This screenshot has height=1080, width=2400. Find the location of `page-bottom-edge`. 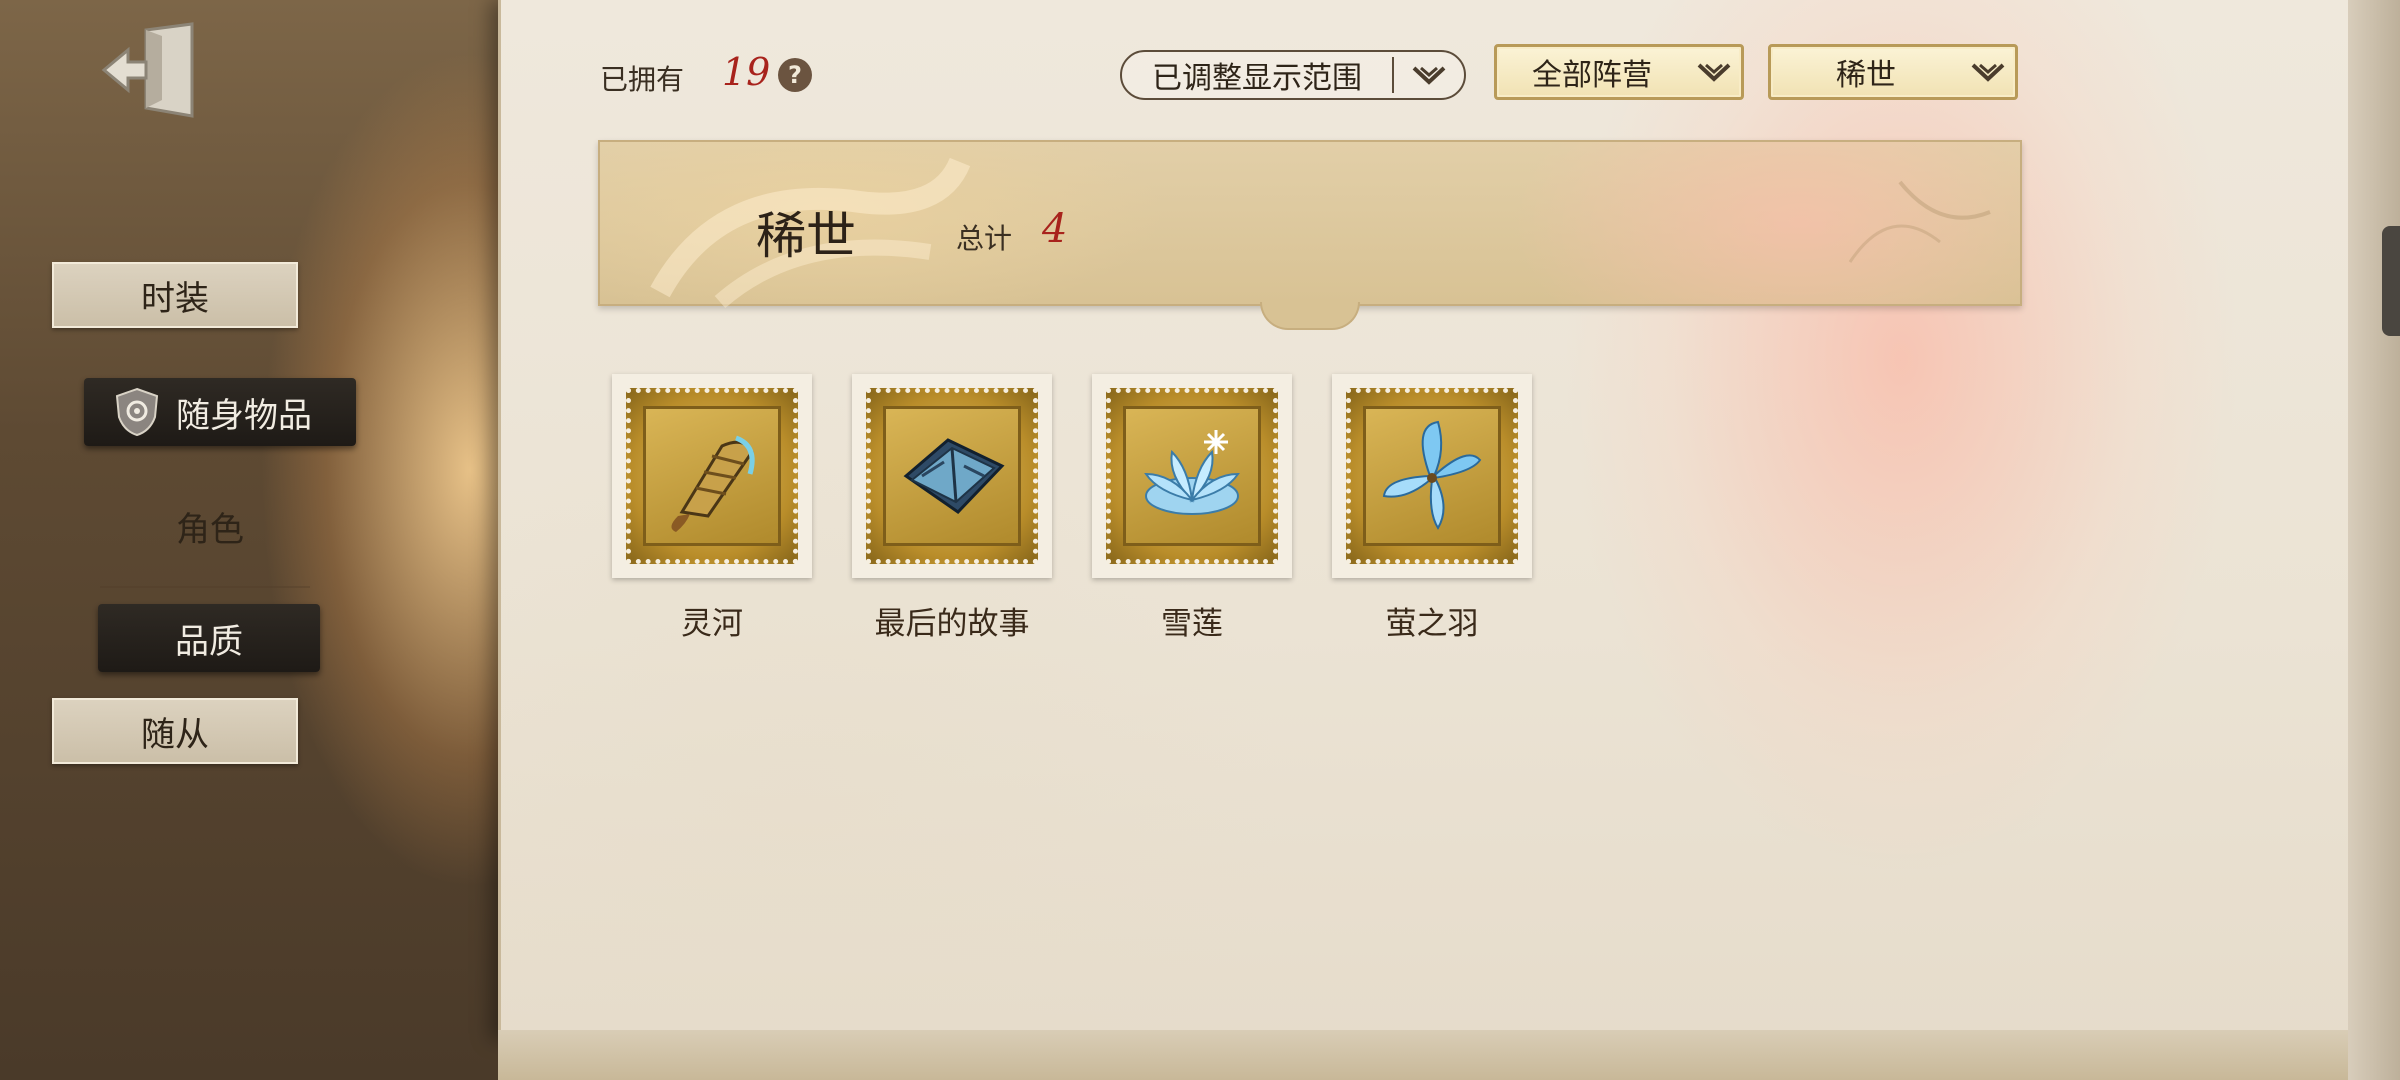

page-bottom-edge is located at coordinates (1438, 1055).